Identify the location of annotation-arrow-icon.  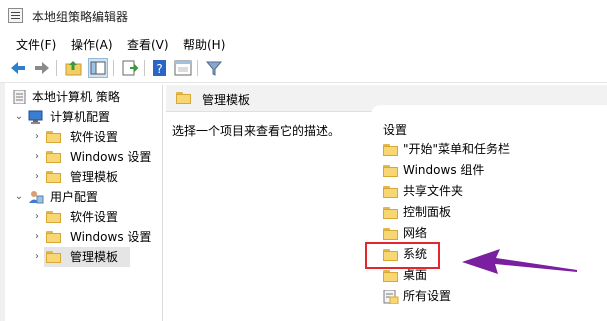
(519, 261).